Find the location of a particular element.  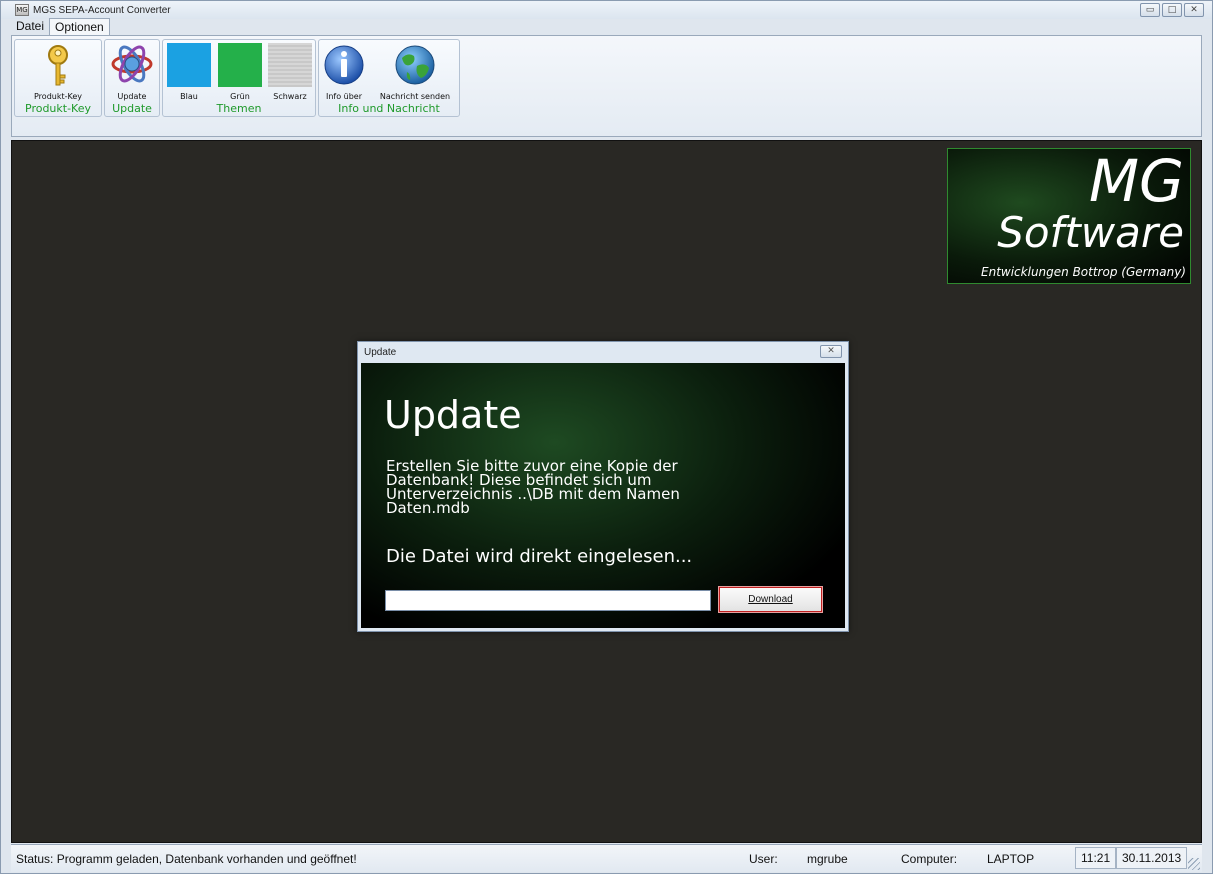

theme-blau-button: Blau is located at coordinates (189, 73).